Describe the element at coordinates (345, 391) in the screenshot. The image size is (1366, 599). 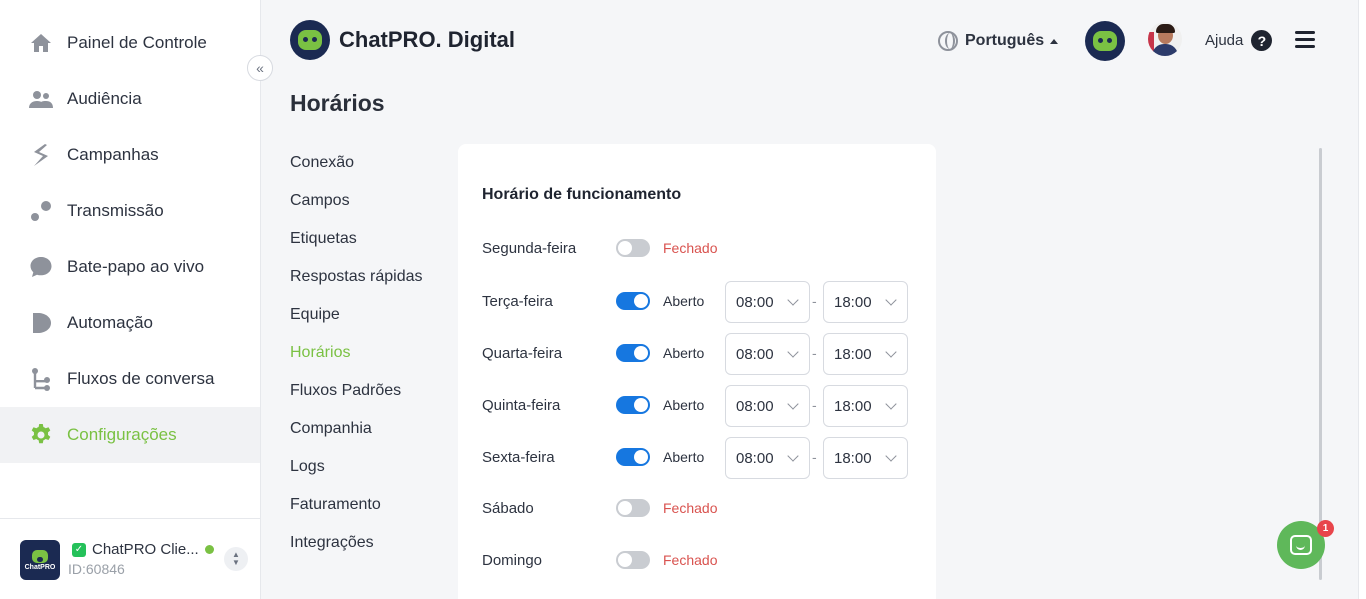
I see `submenu-item-fluxos-padroes: Fluxos Padrões` at that location.